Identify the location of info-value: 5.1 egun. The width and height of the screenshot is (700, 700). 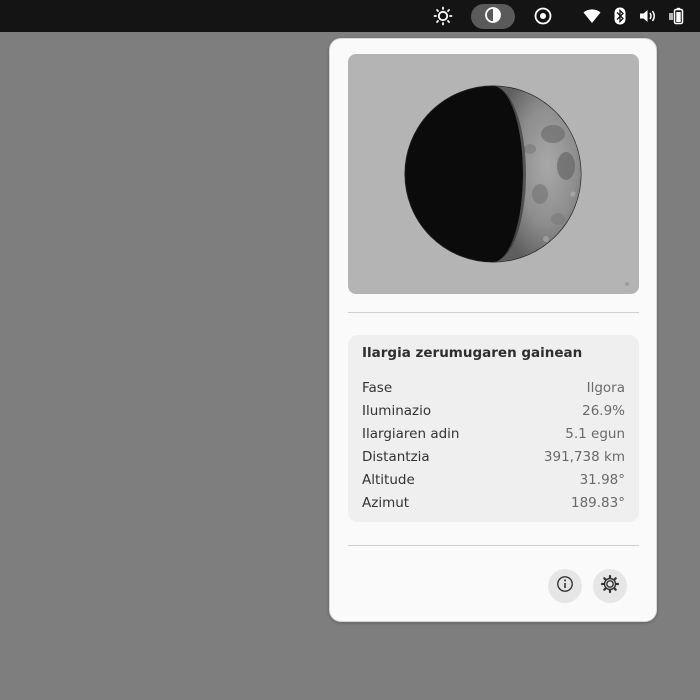
(595, 433).